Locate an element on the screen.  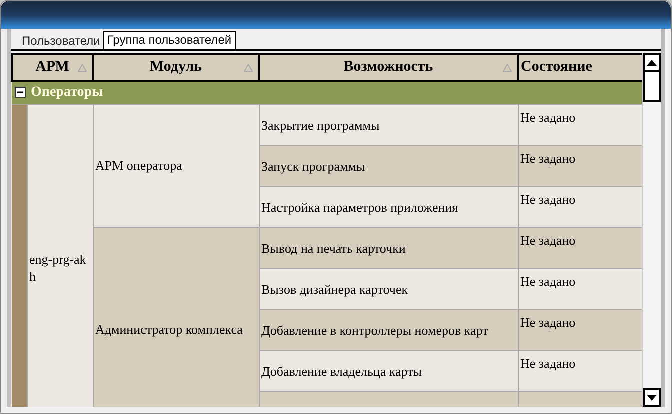
table-cell: Администратор комплекса is located at coordinates (176, 317).